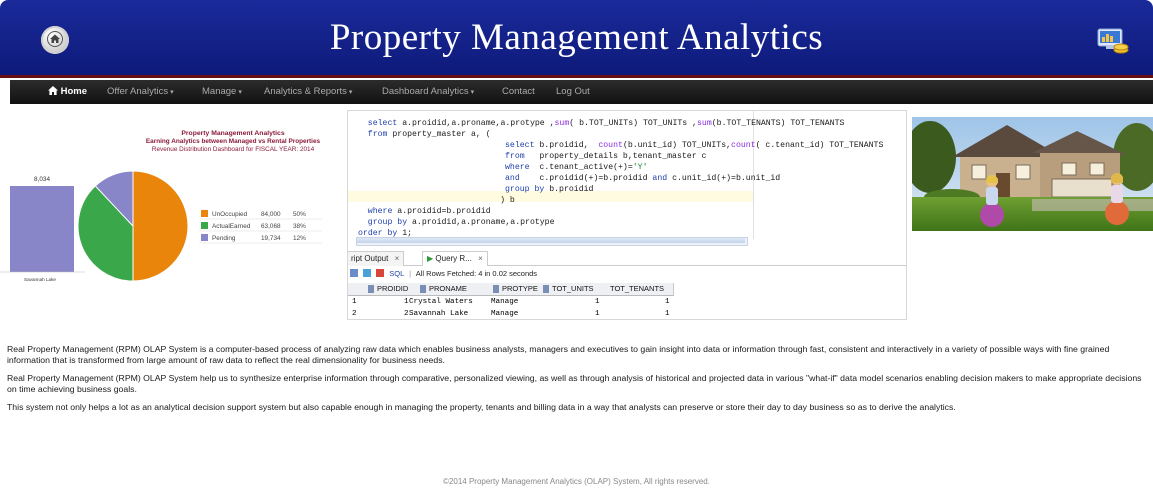 Image resolution: width=1153 pixels, height=488 pixels. Describe the element at coordinates (230, 214) in the screenshot. I see `legend-label: UnOccupied` at that location.